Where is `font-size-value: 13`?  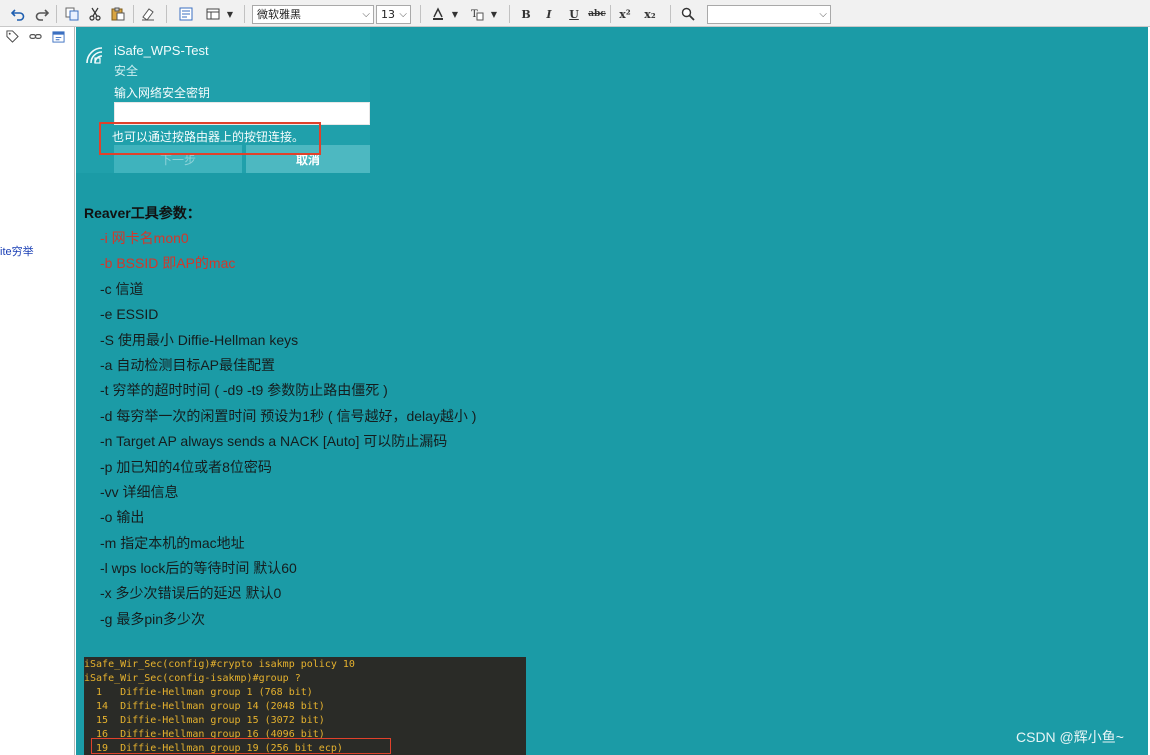
font-size-value: 13 is located at coordinates (388, 14).